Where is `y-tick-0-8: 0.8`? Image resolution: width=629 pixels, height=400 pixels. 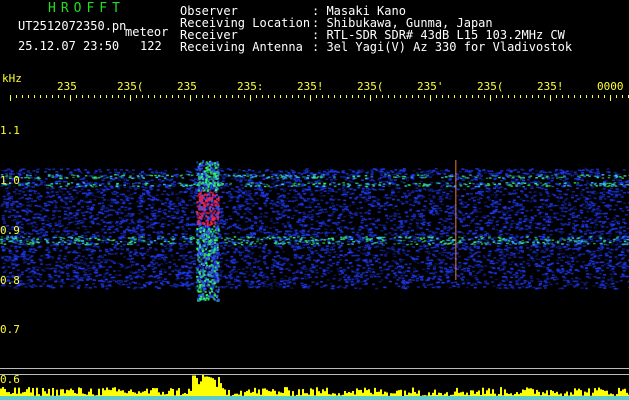 y-tick-0-8: 0.8 is located at coordinates (10, 280).